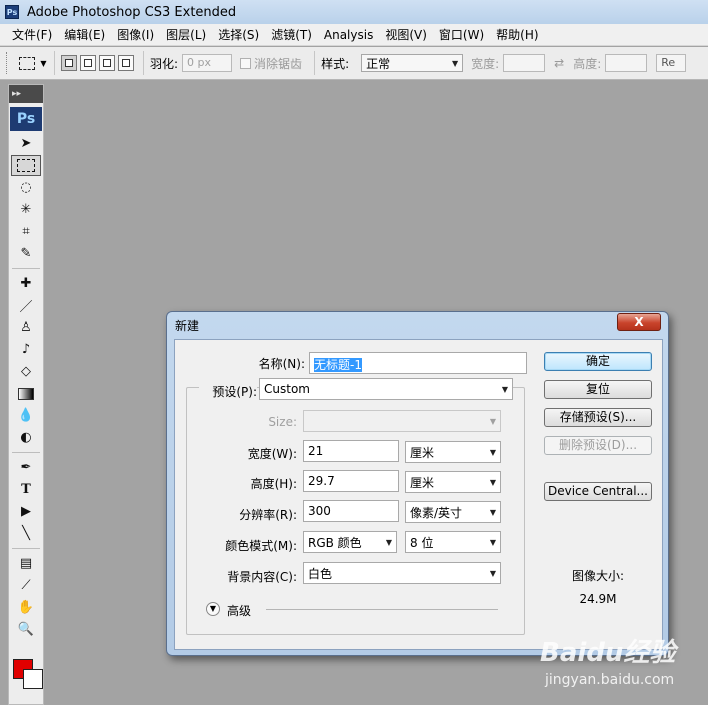  I want to click on resolution-unit-value: 像素/英寸, so click(436, 512).